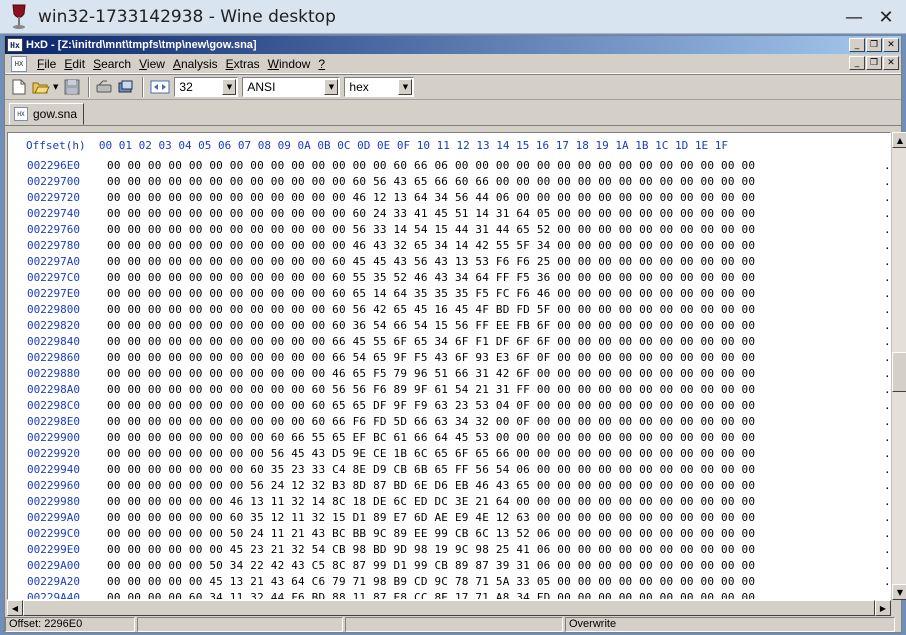 This screenshot has height=635, width=906. I want to click on menu-view: View, so click(152, 64).